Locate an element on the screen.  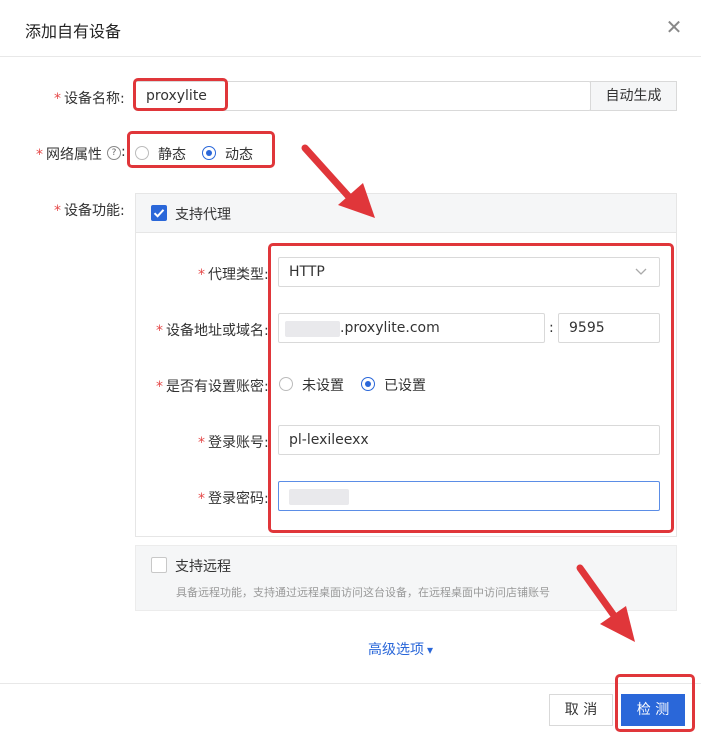
arrow-down-right-icon is located at coordinates (338, 181).